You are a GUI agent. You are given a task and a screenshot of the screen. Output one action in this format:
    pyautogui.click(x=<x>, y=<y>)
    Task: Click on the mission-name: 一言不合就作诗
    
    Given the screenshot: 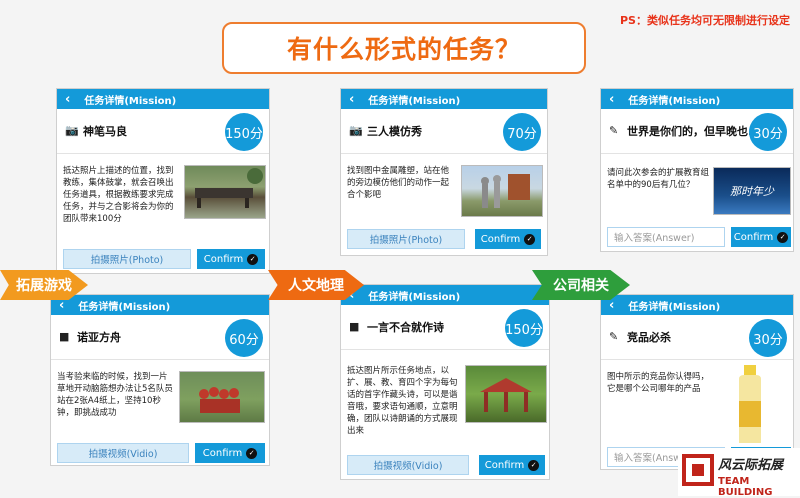 What is the action you would take?
    pyautogui.click(x=405, y=327)
    